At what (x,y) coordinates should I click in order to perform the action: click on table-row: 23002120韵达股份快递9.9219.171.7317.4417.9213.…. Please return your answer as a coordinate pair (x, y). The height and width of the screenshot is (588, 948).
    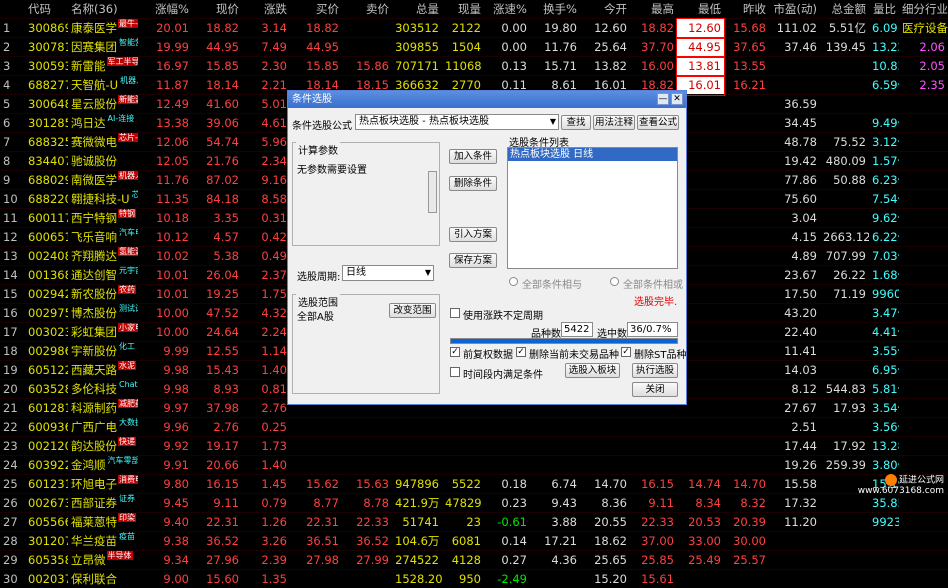
    Looking at the image, I should click on (474, 446).